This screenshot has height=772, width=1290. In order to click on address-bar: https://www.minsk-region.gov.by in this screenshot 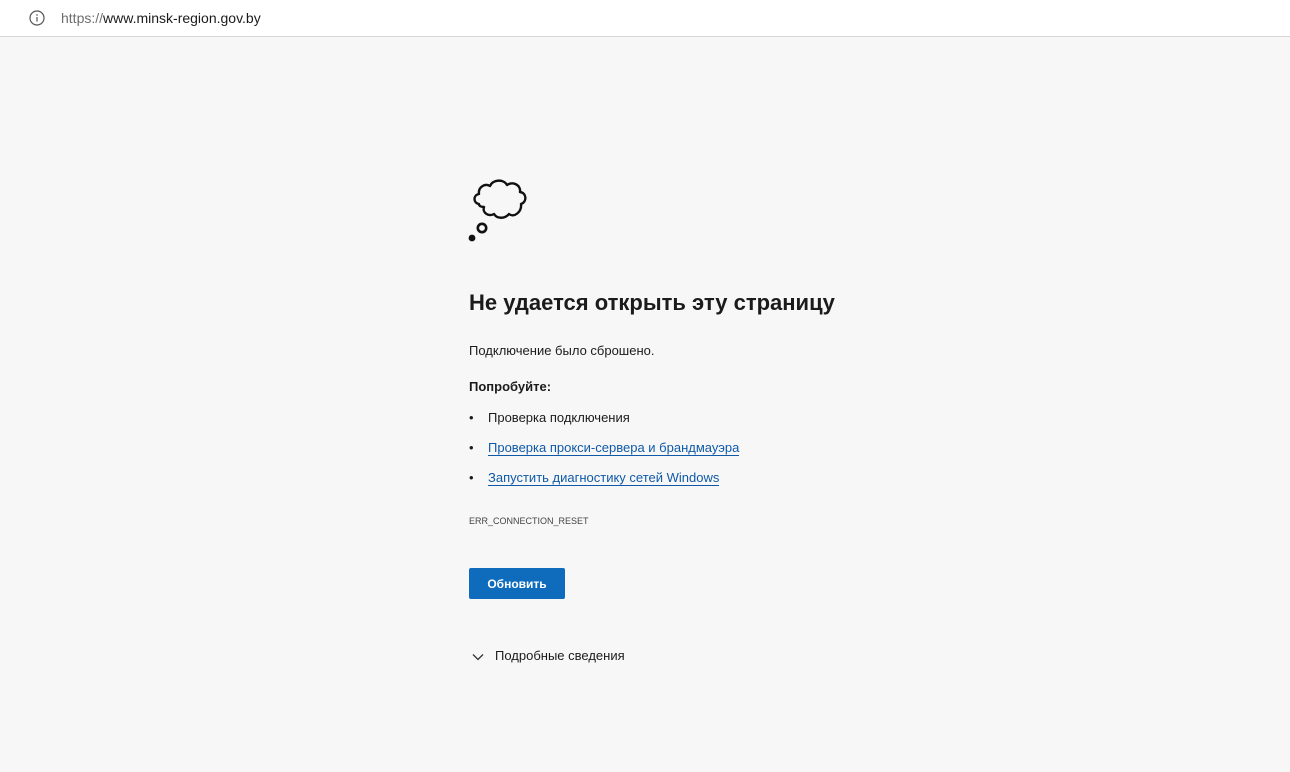, I will do `click(645, 18)`.